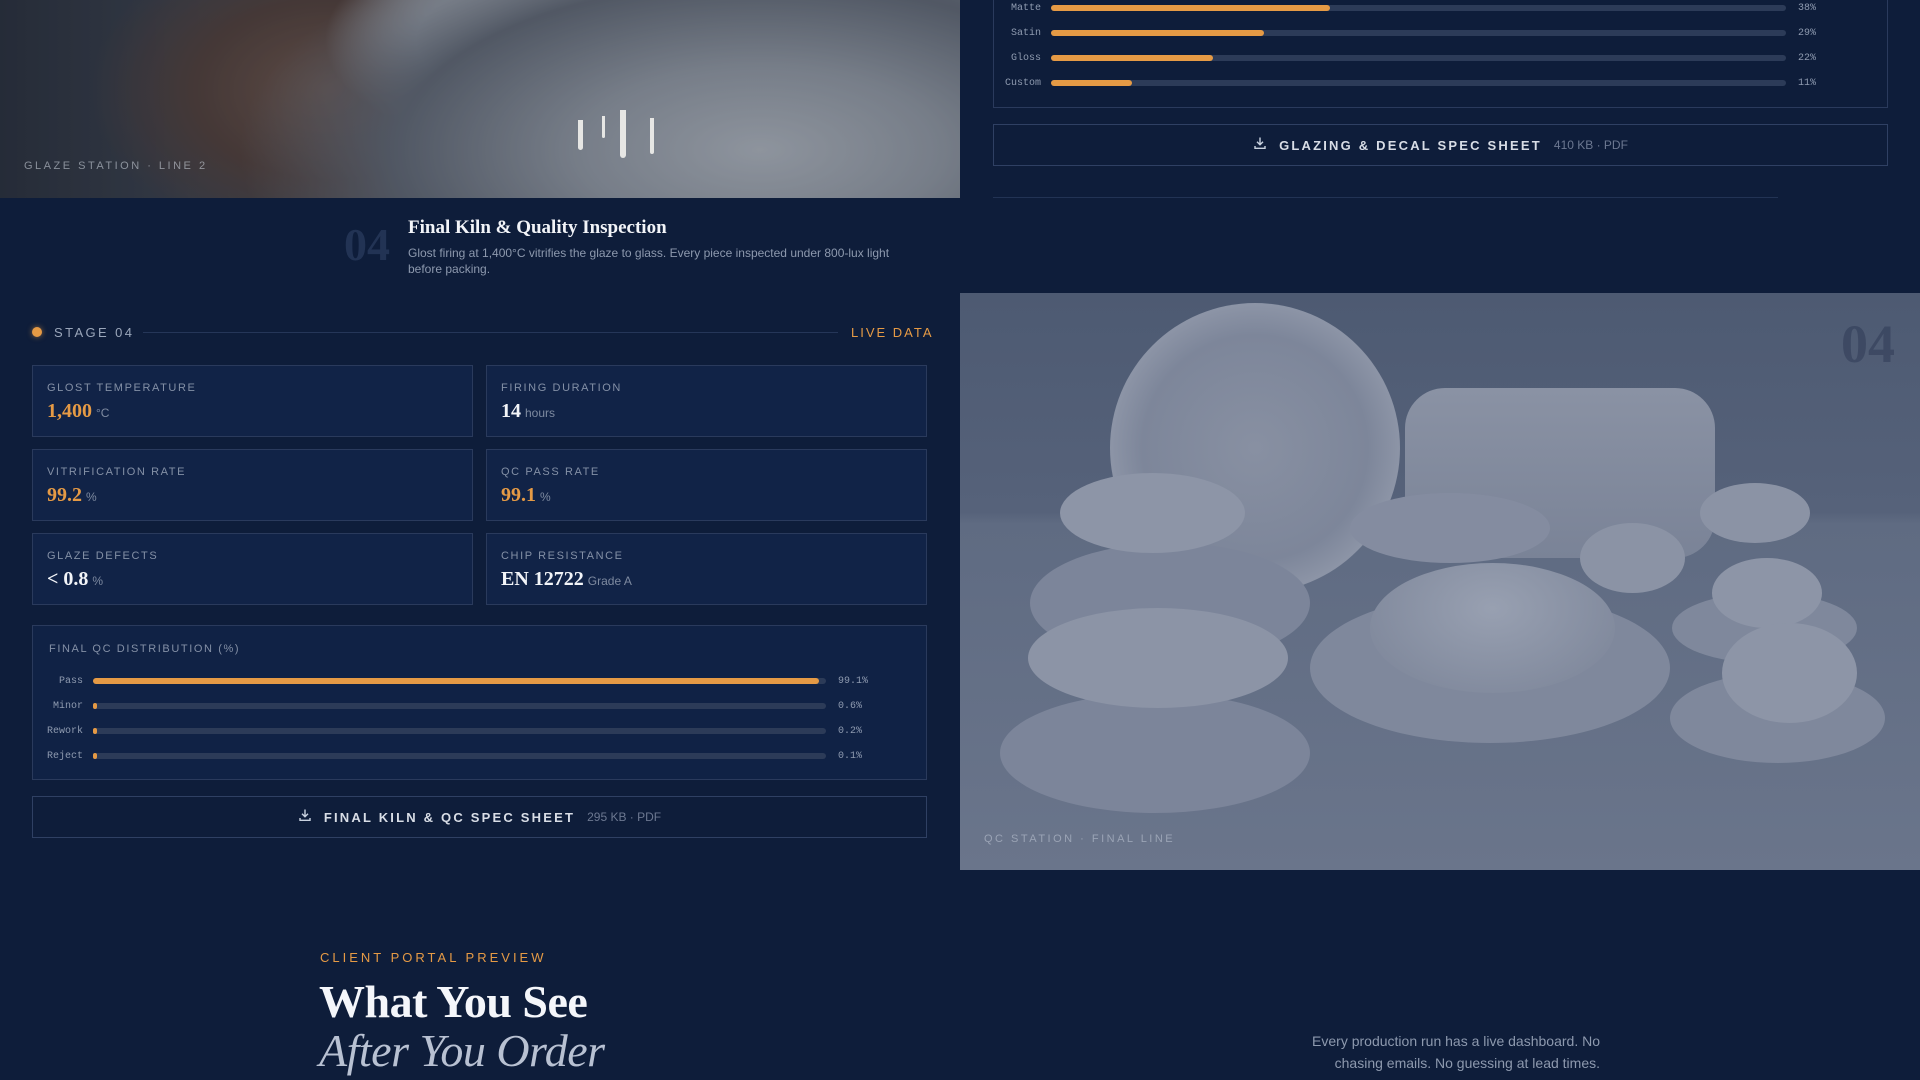 This screenshot has width=1920, height=1080. What do you see at coordinates (609, 581) in the screenshot?
I see `metric-unit: Grade A` at bounding box center [609, 581].